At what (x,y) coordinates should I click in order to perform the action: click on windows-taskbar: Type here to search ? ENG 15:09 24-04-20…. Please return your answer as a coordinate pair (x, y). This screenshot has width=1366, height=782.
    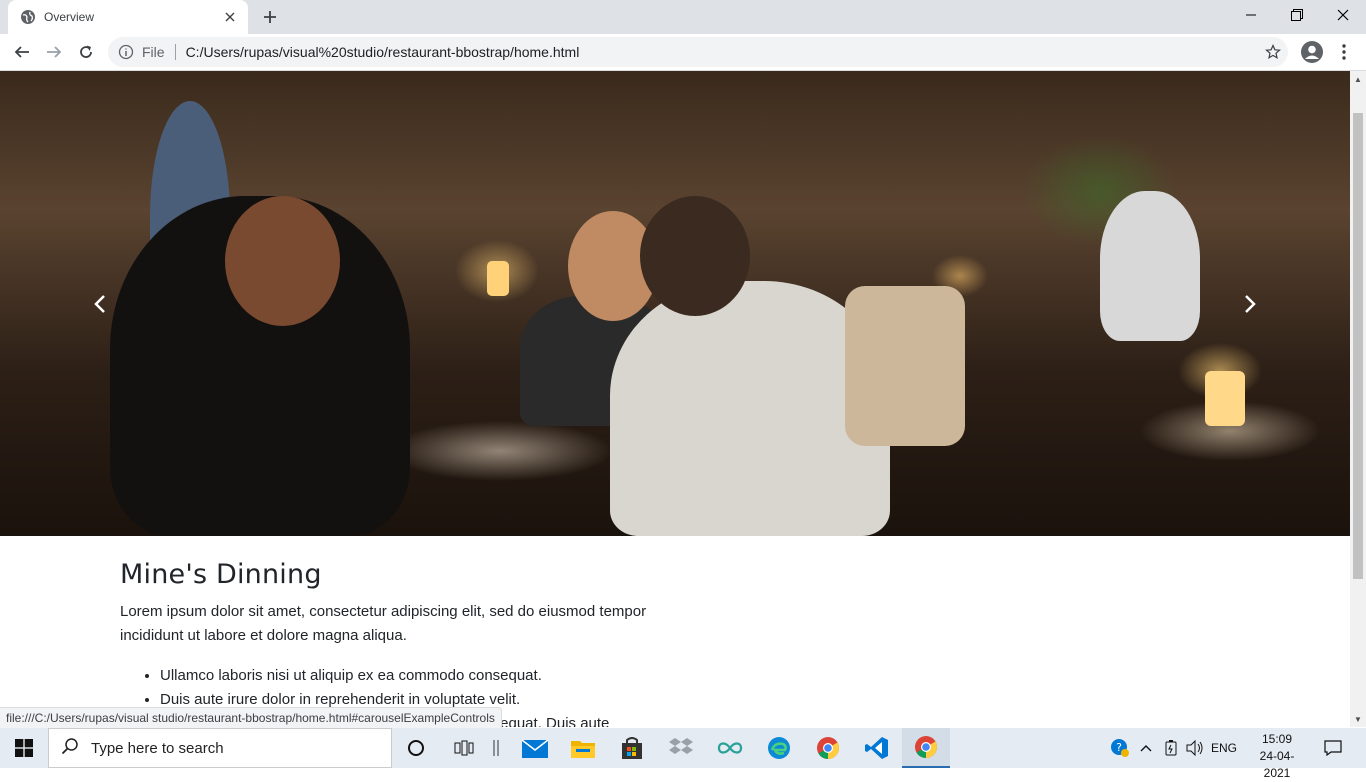
    Looking at the image, I should click on (683, 754).